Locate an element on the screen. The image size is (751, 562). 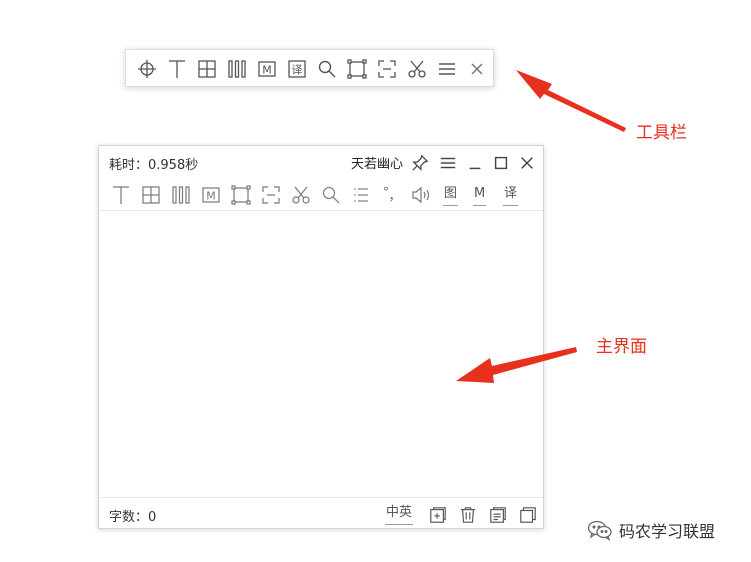
watermark-text: 码农学习联盟 is located at coordinates (667, 531).